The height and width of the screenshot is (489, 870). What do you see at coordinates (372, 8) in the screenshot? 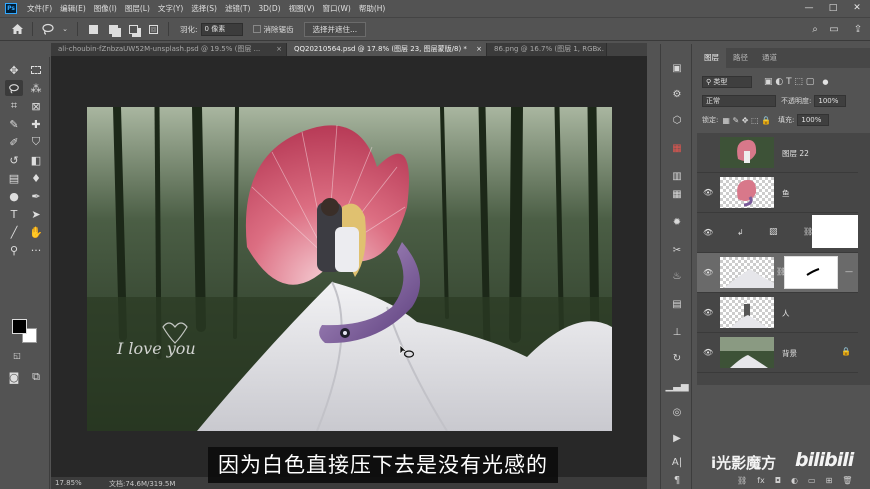
I see `menu-help: 帮助(H)` at bounding box center [372, 8].